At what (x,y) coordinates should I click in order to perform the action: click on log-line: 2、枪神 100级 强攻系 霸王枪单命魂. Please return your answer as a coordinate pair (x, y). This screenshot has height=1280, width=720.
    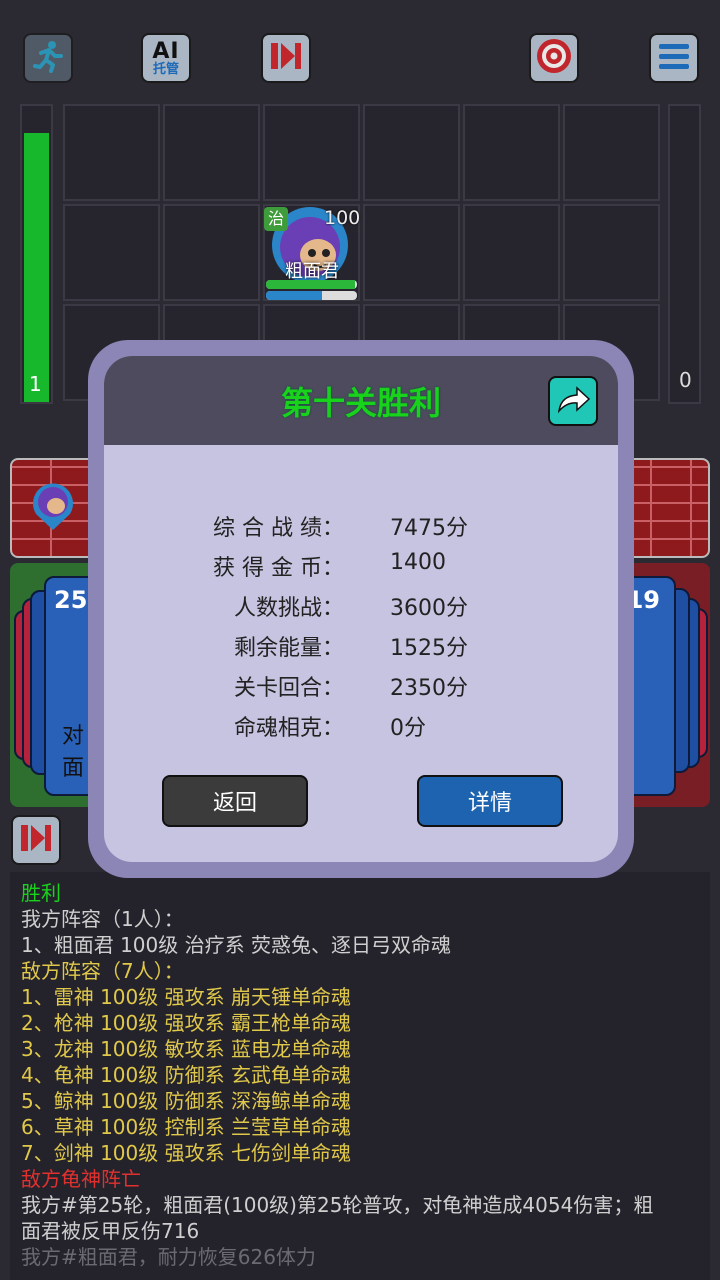
    Looking at the image, I should click on (186, 1023).